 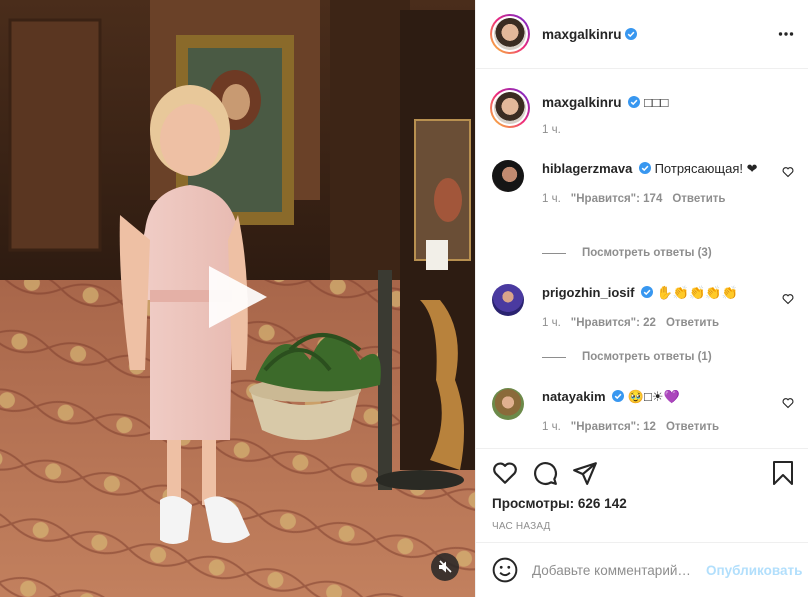 I want to click on view-replies-button: Посмотреть ответы (3), so click(x=627, y=253).